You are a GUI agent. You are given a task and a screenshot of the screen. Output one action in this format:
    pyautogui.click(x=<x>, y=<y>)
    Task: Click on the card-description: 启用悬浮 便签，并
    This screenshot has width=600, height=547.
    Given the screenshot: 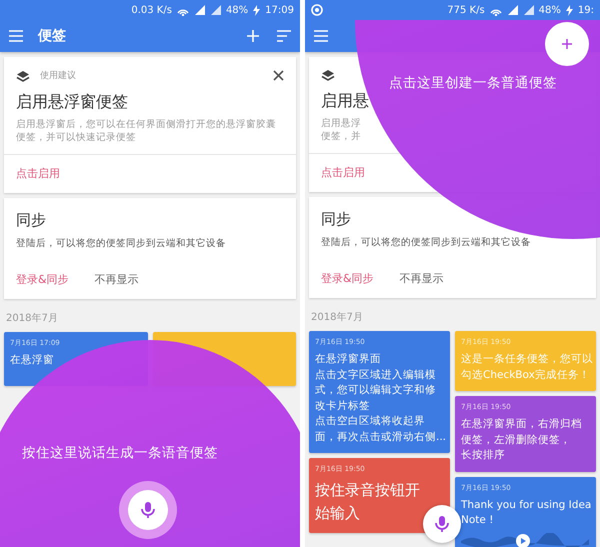 What is the action you would take?
    pyautogui.click(x=341, y=130)
    